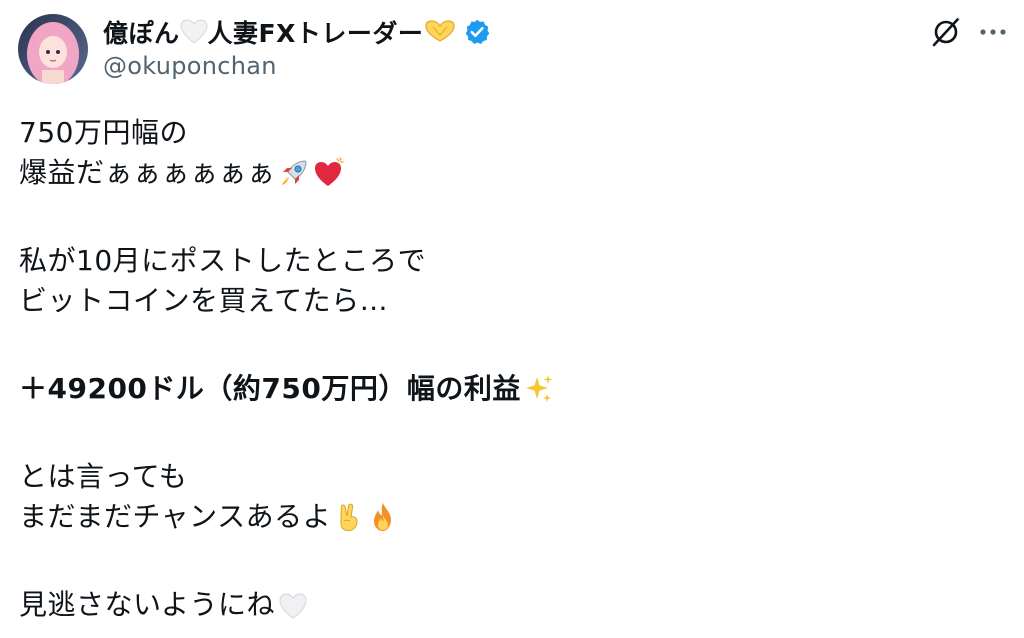 The width and height of the screenshot is (1024, 638). Describe the element at coordinates (316, 32) in the screenshot. I see `display-name-part2: 人妻FXトレーダー` at that location.